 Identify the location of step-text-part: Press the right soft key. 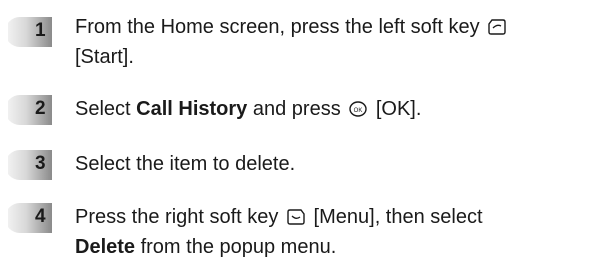
(177, 217).